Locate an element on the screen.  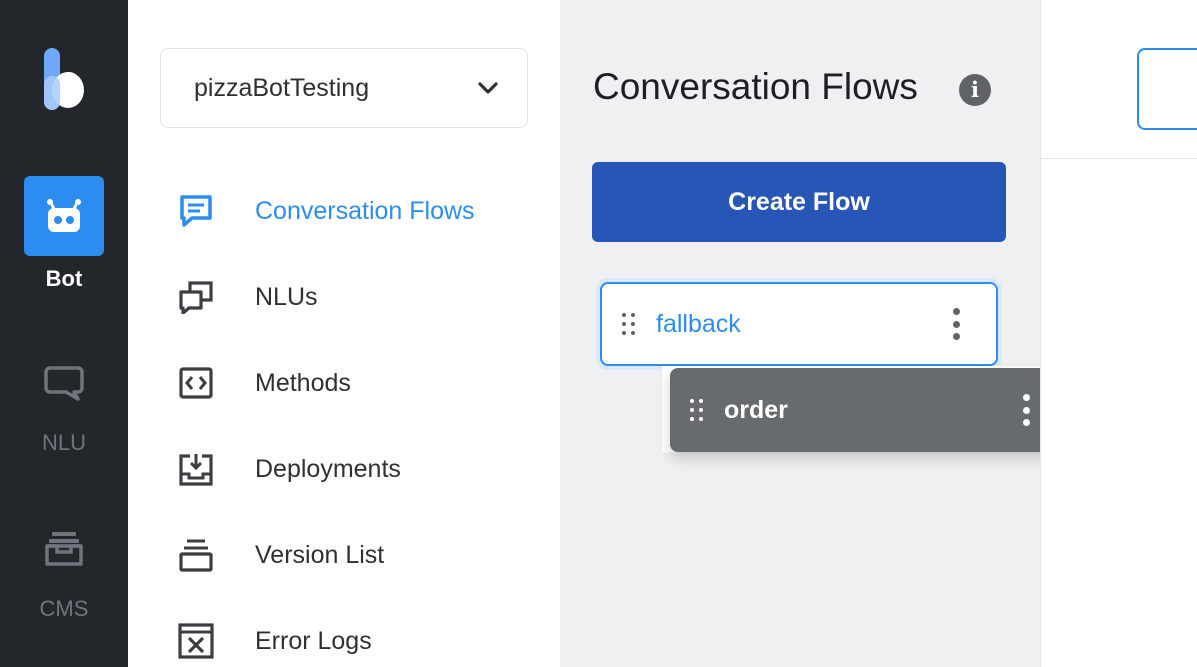
header-divider is located at coordinates (1119, 158).